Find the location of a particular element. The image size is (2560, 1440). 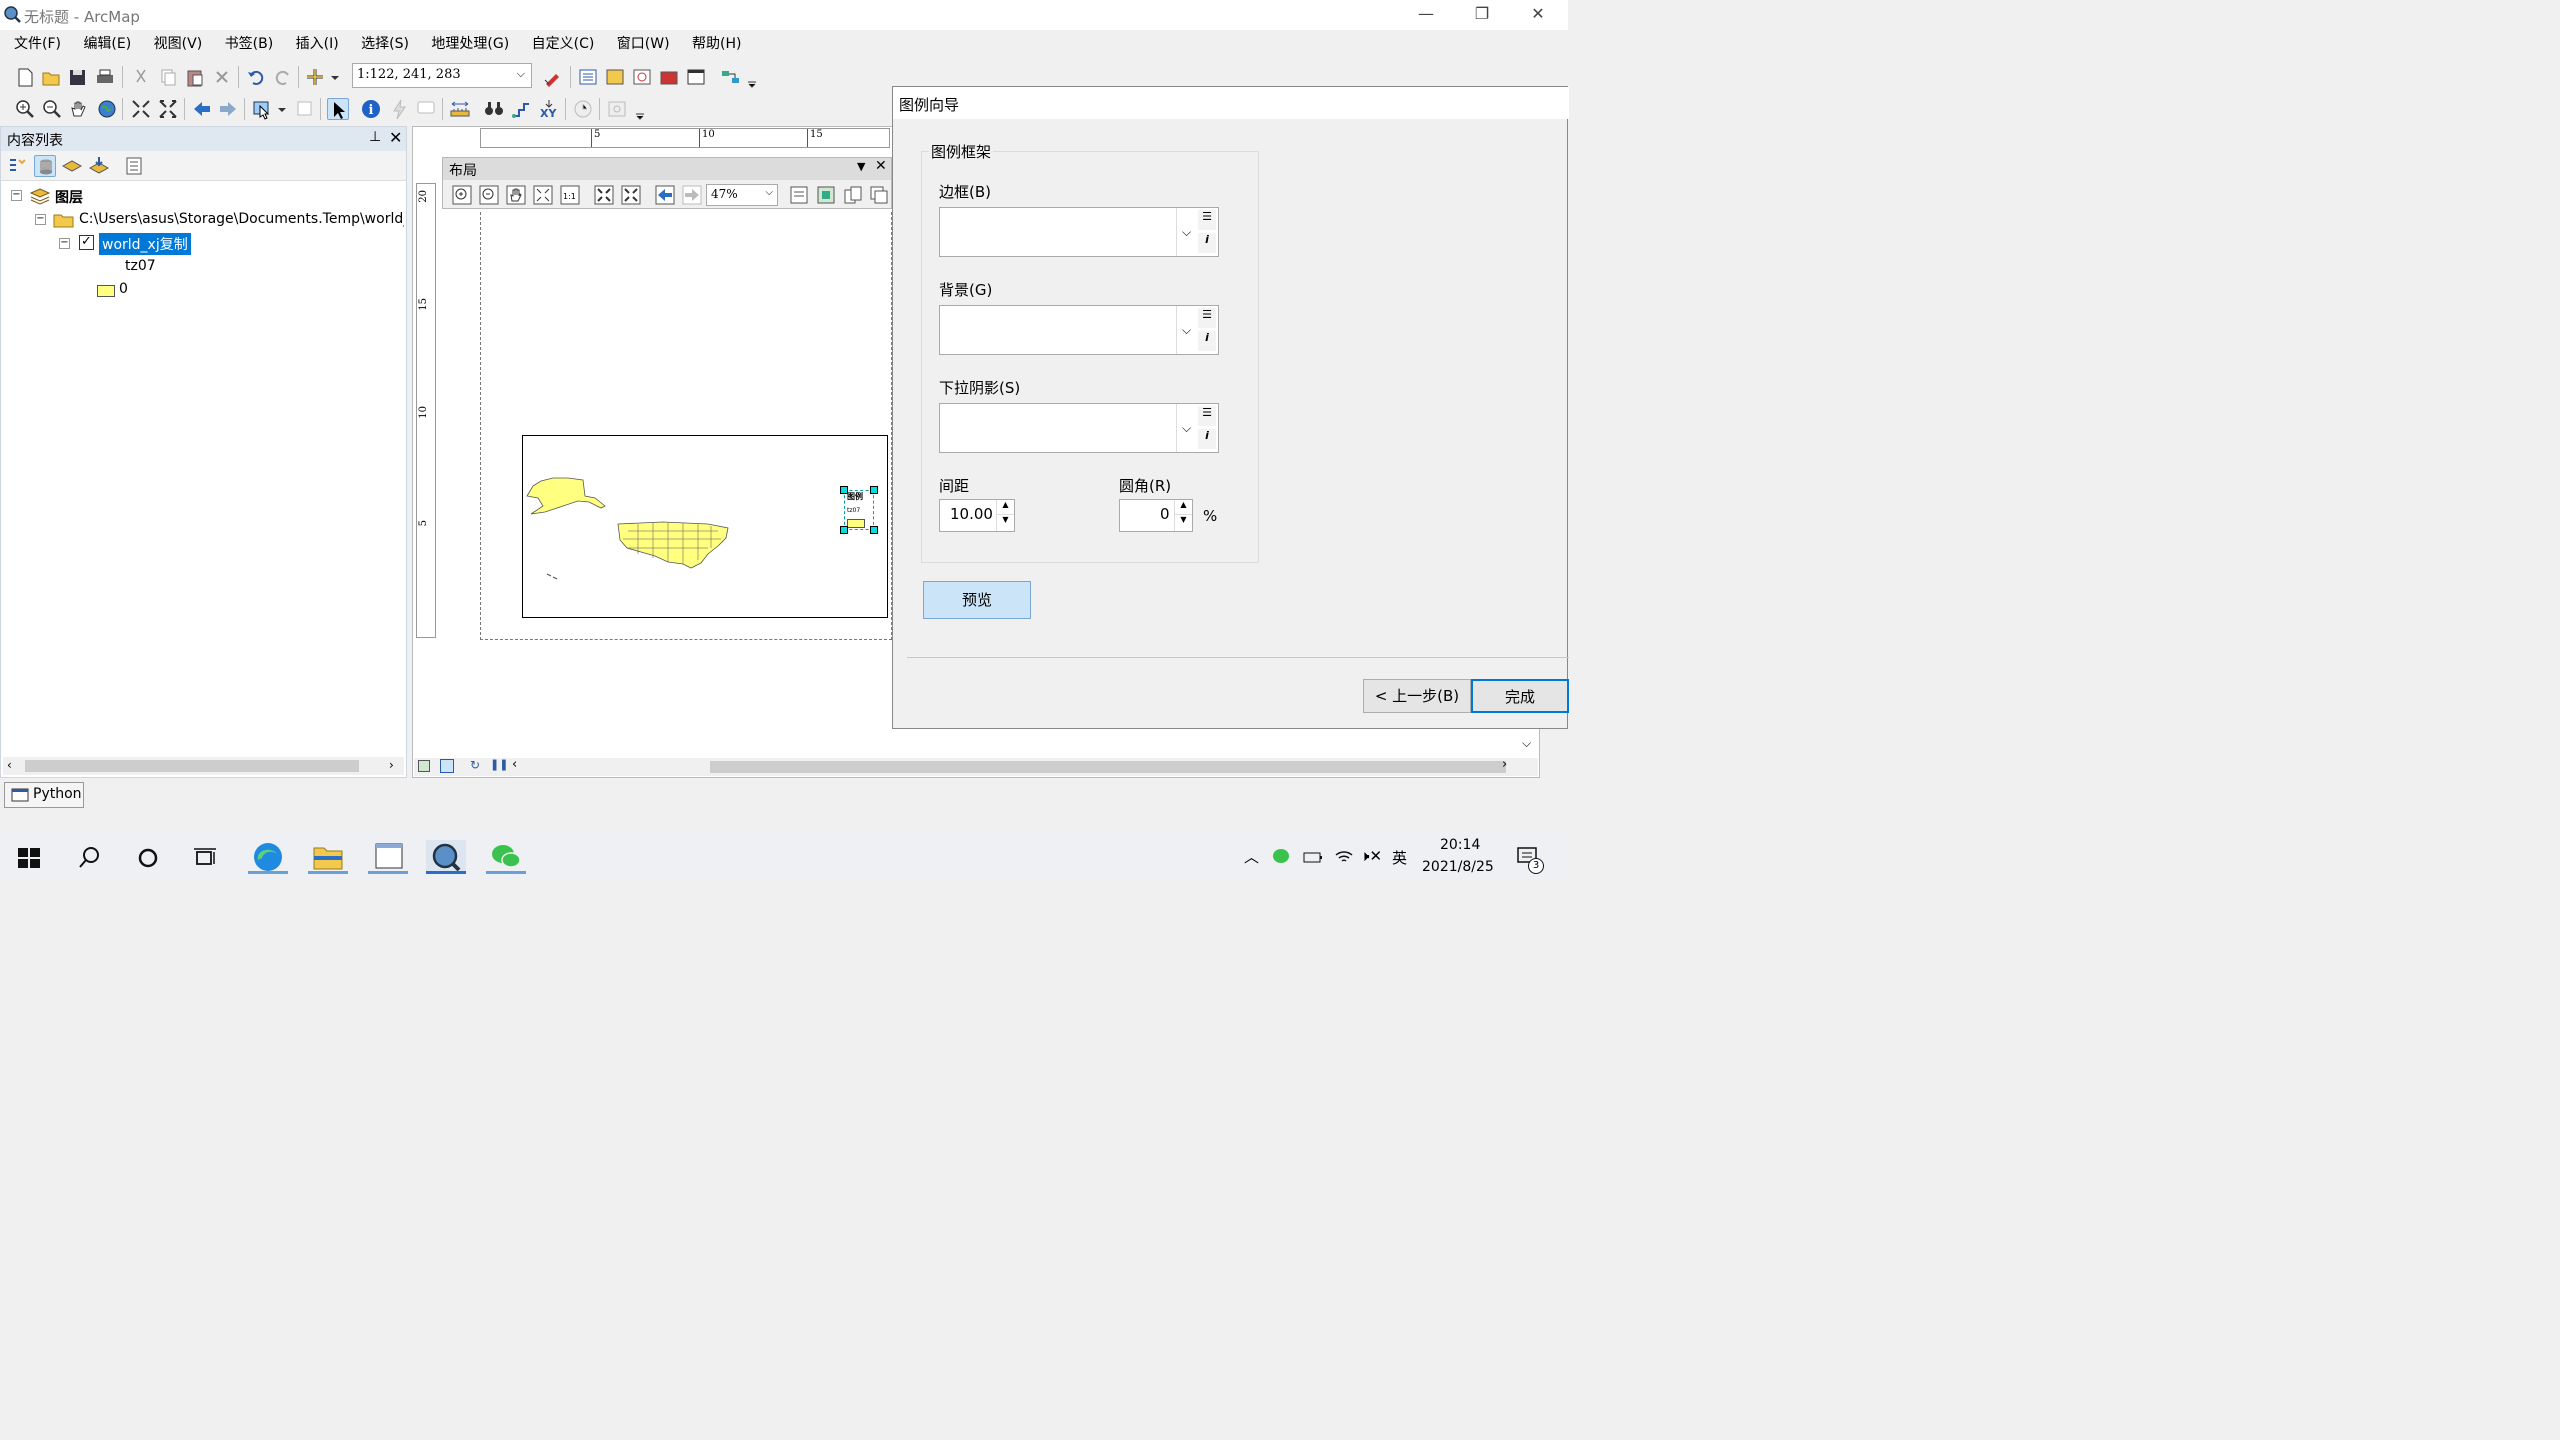

layer-name-label: world_xj复制 is located at coordinates (145, 244).